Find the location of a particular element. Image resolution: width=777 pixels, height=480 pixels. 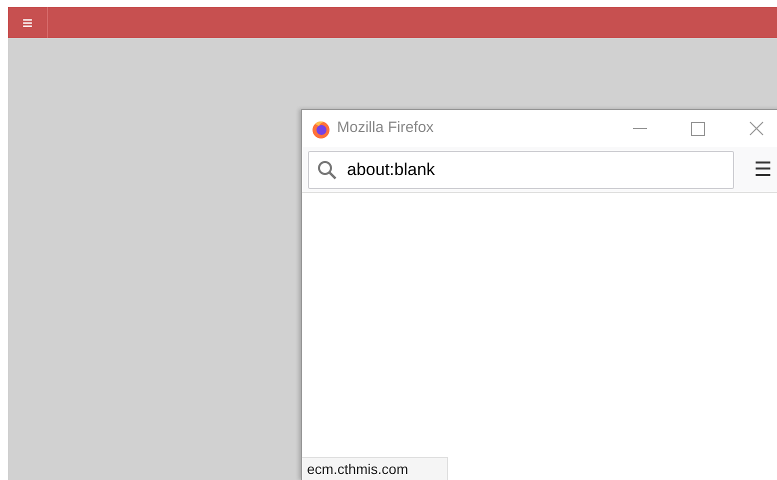

search-icon is located at coordinates (327, 170).